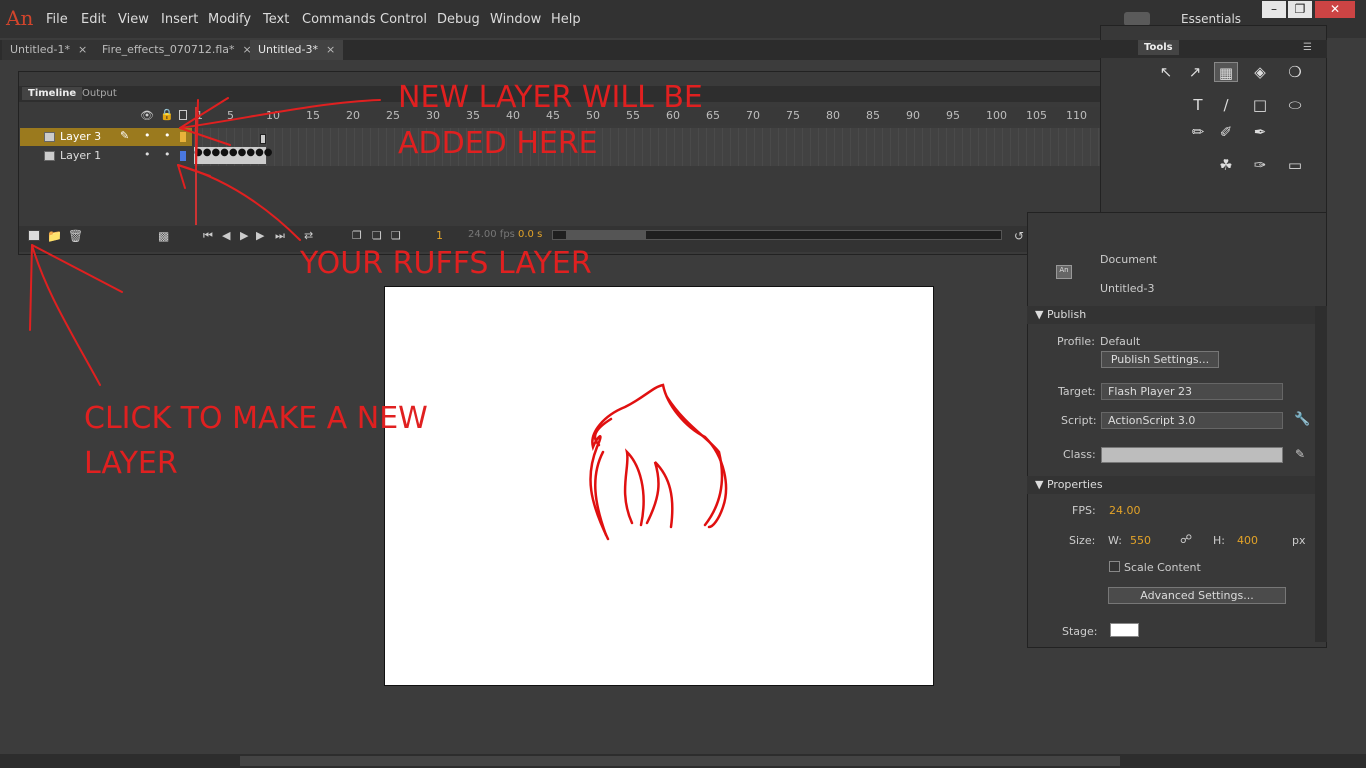  Describe the element at coordinates (54, 236) in the screenshot. I see `new-folder-icon: 📁` at that location.